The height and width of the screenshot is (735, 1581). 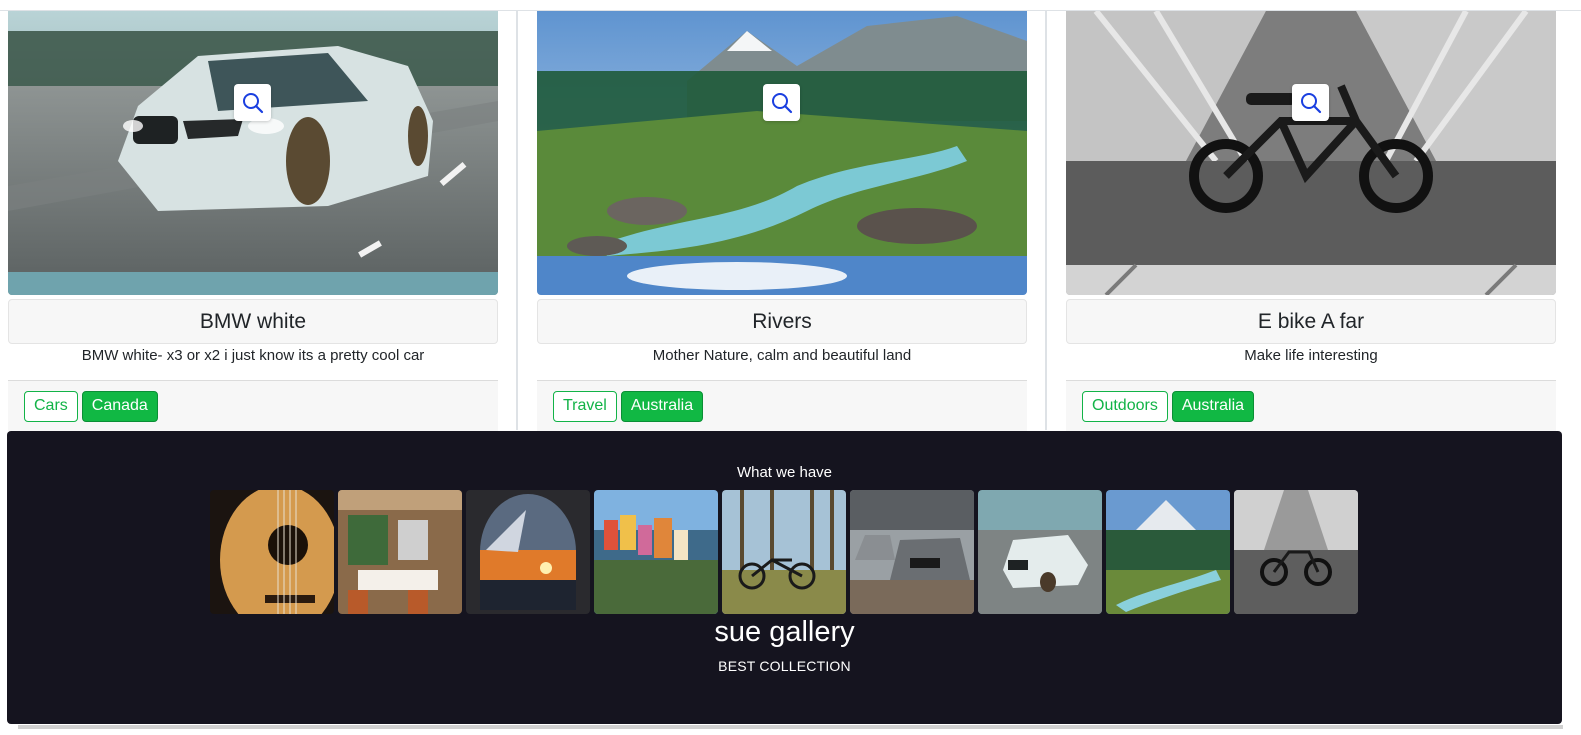 What do you see at coordinates (1168, 552) in the screenshot?
I see `thumbnail-mountain-river` at bounding box center [1168, 552].